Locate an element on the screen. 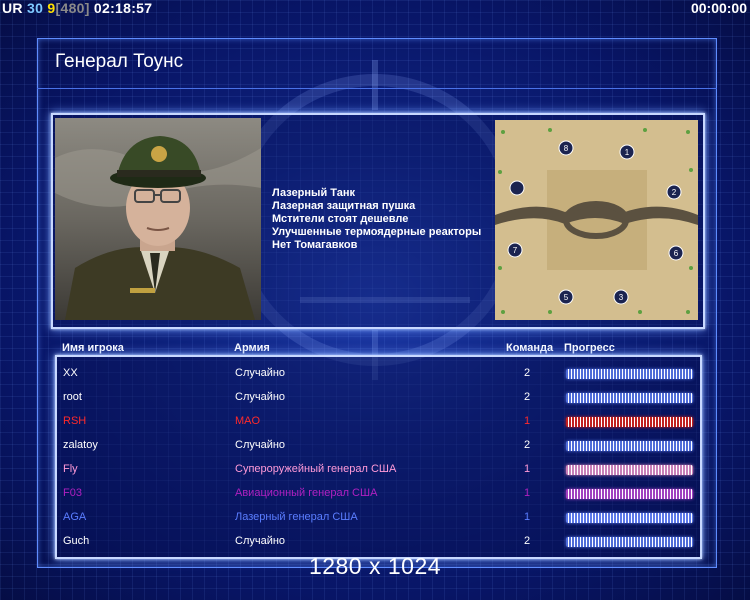 The image size is (750, 600). player-army: Лазерный генерал США is located at coordinates (296, 517).